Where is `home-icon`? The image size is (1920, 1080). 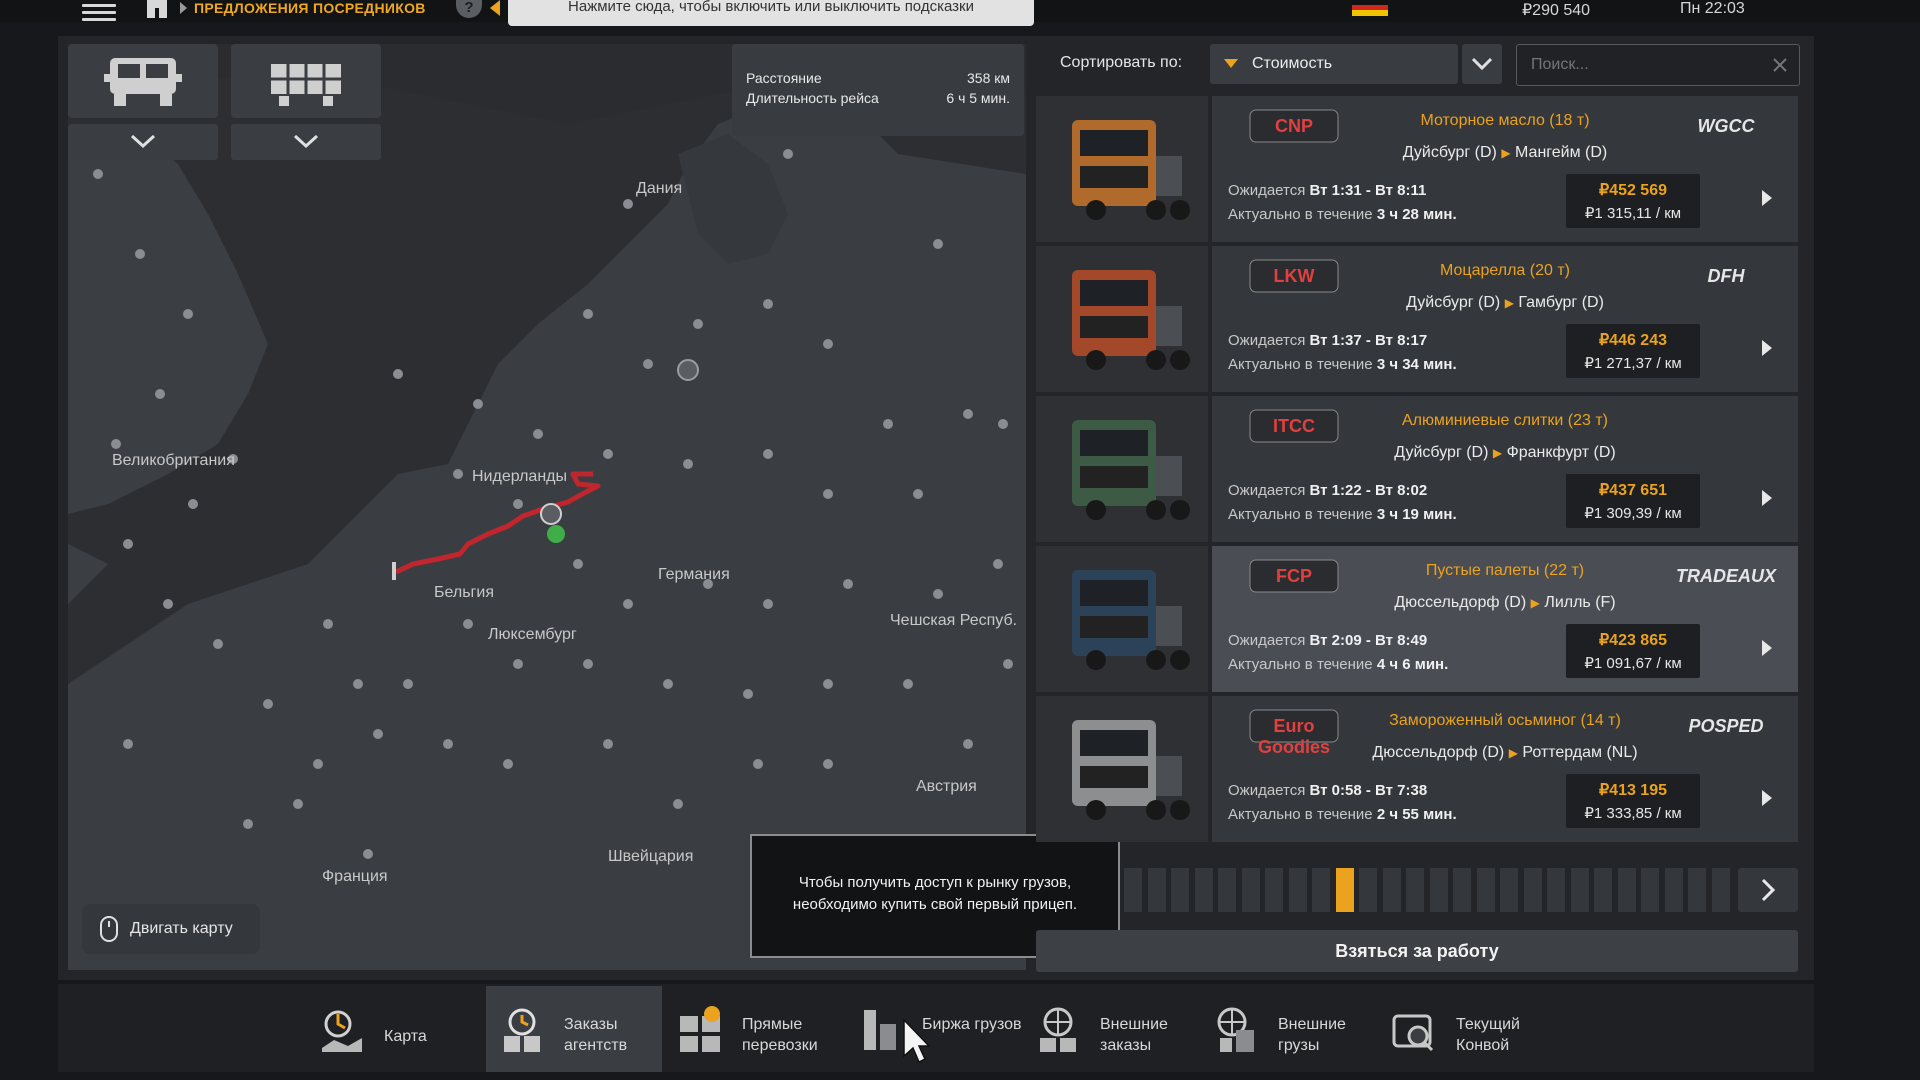
home-icon is located at coordinates (157, 9).